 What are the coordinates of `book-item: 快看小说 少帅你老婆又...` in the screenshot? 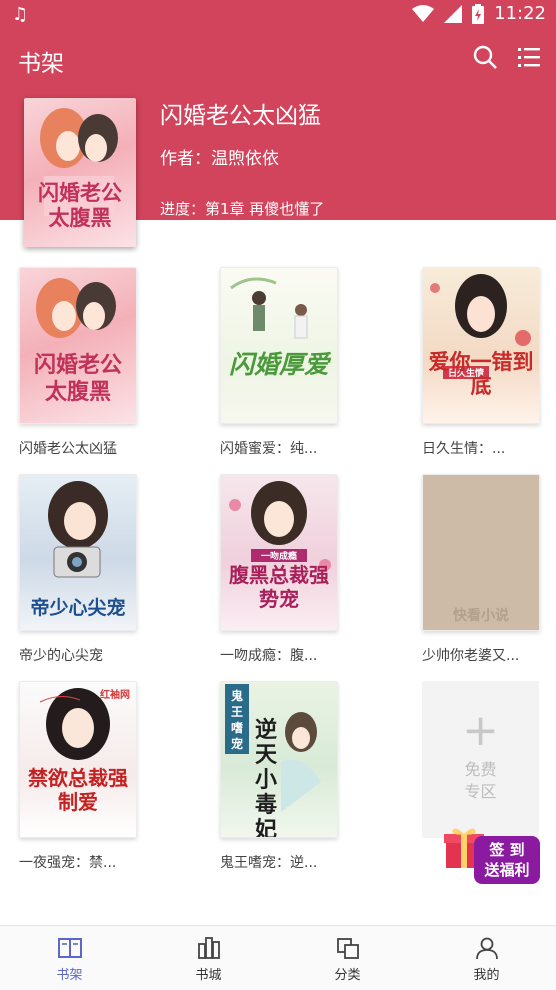 It's located at (481, 569).